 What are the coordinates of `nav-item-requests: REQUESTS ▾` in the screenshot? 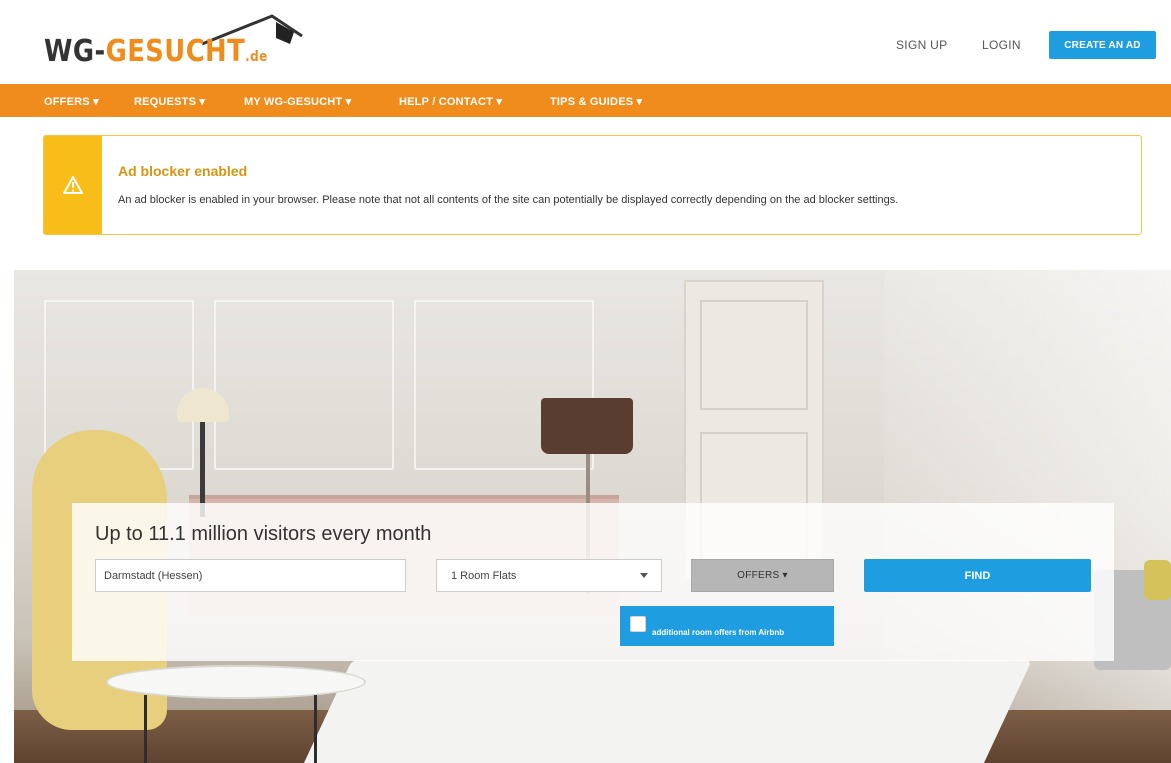 It's located at (169, 101).